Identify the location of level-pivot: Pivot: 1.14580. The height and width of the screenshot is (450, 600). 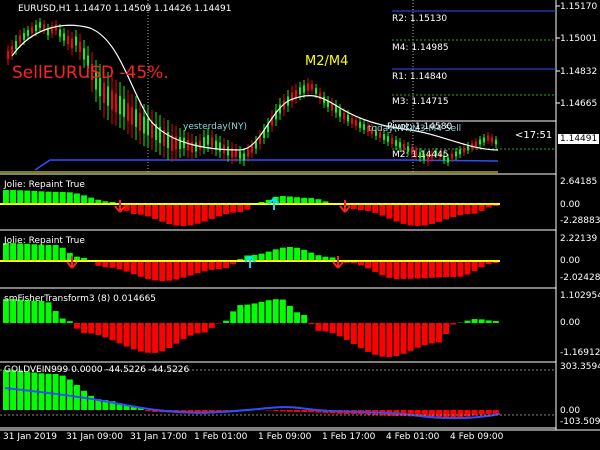
(420, 127).